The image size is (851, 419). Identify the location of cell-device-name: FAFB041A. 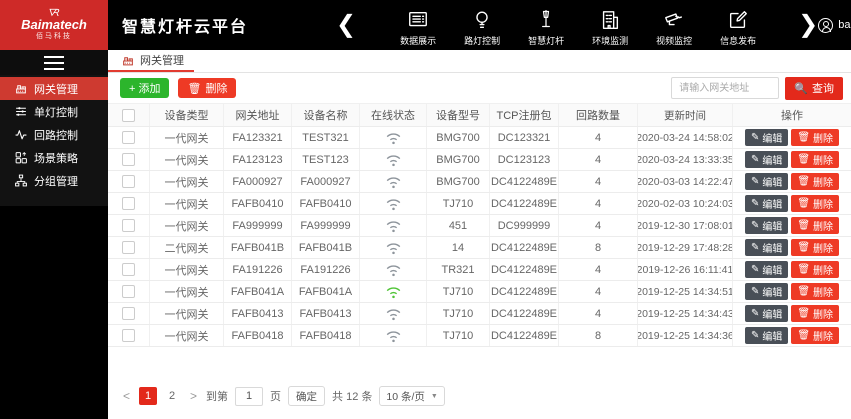
(326, 291).